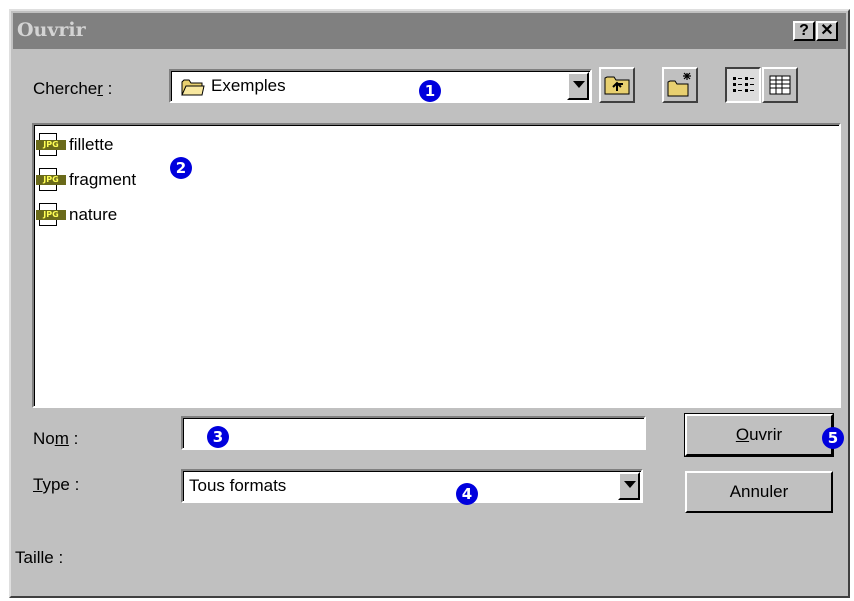 This screenshot has height=601, width=854. I want to click on list-view-icon, so click(743, 84).